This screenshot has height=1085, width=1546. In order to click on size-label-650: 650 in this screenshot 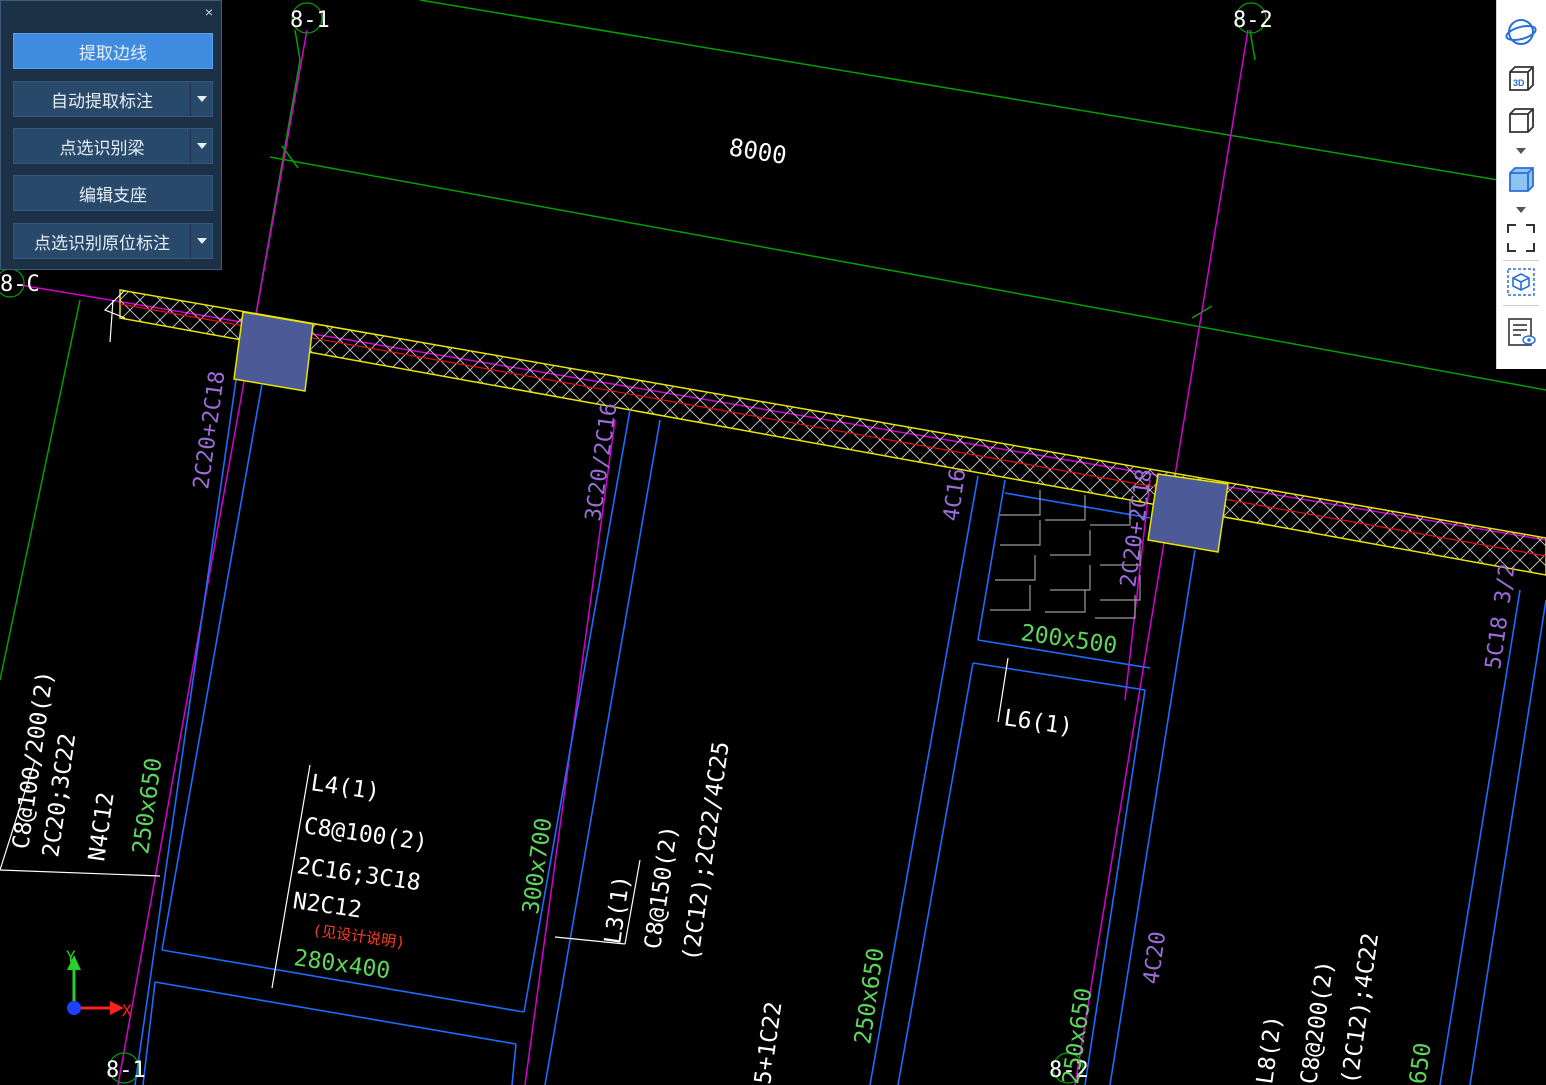, I will do `click(1421, 1063)`.